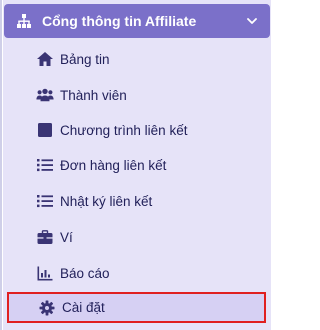 The height and width of the screenshot is (330, 320). I want to click on affiliate-portal-header: Cổng thông tin Affiliate, so click(137, 21).